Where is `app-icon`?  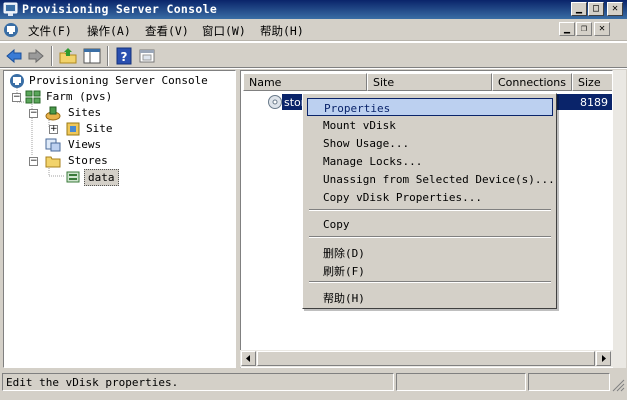
app-icon is located at coordinates (10, 9).